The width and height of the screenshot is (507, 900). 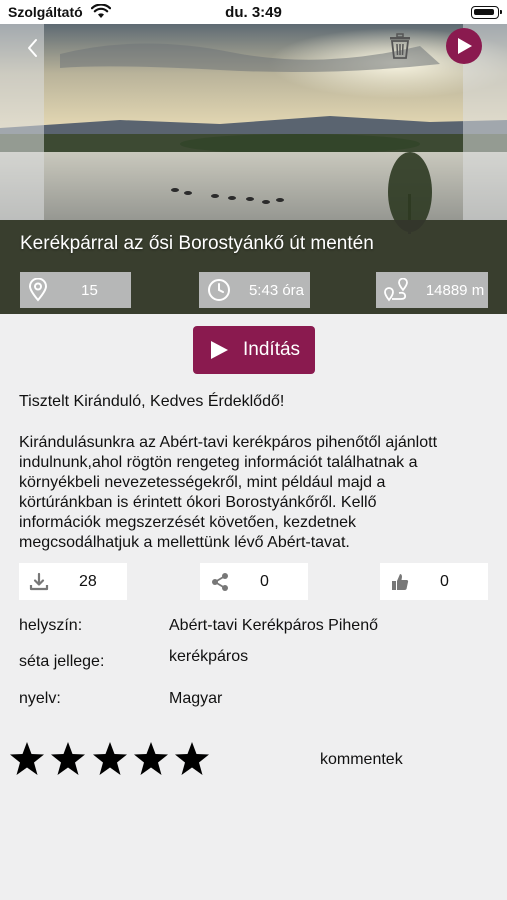 I want to click on language-label: nyelv:, so click(x=40, y=698).